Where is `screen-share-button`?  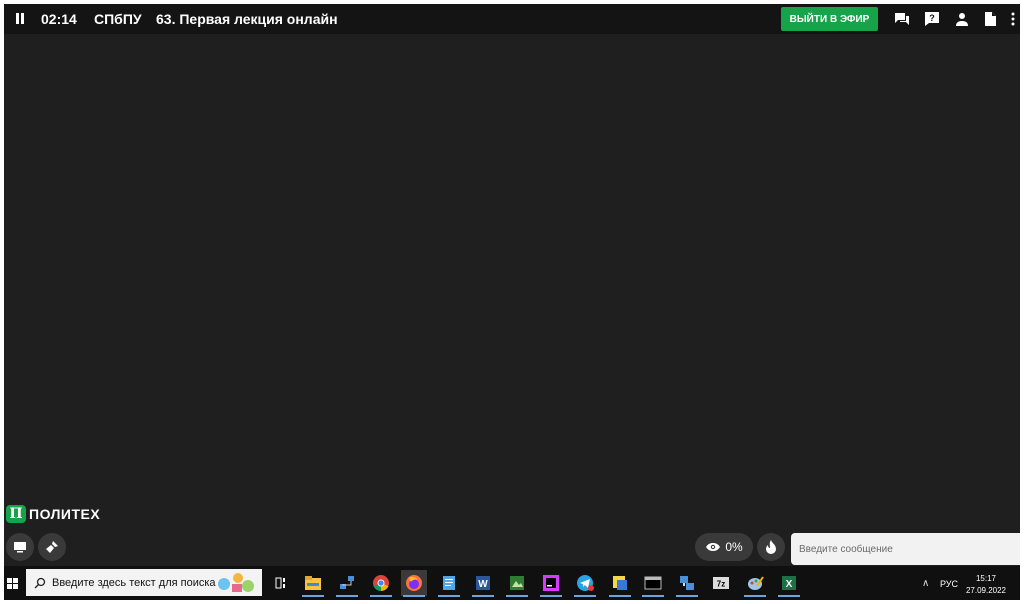
screen-share-button is located at coordinates (20, 547).